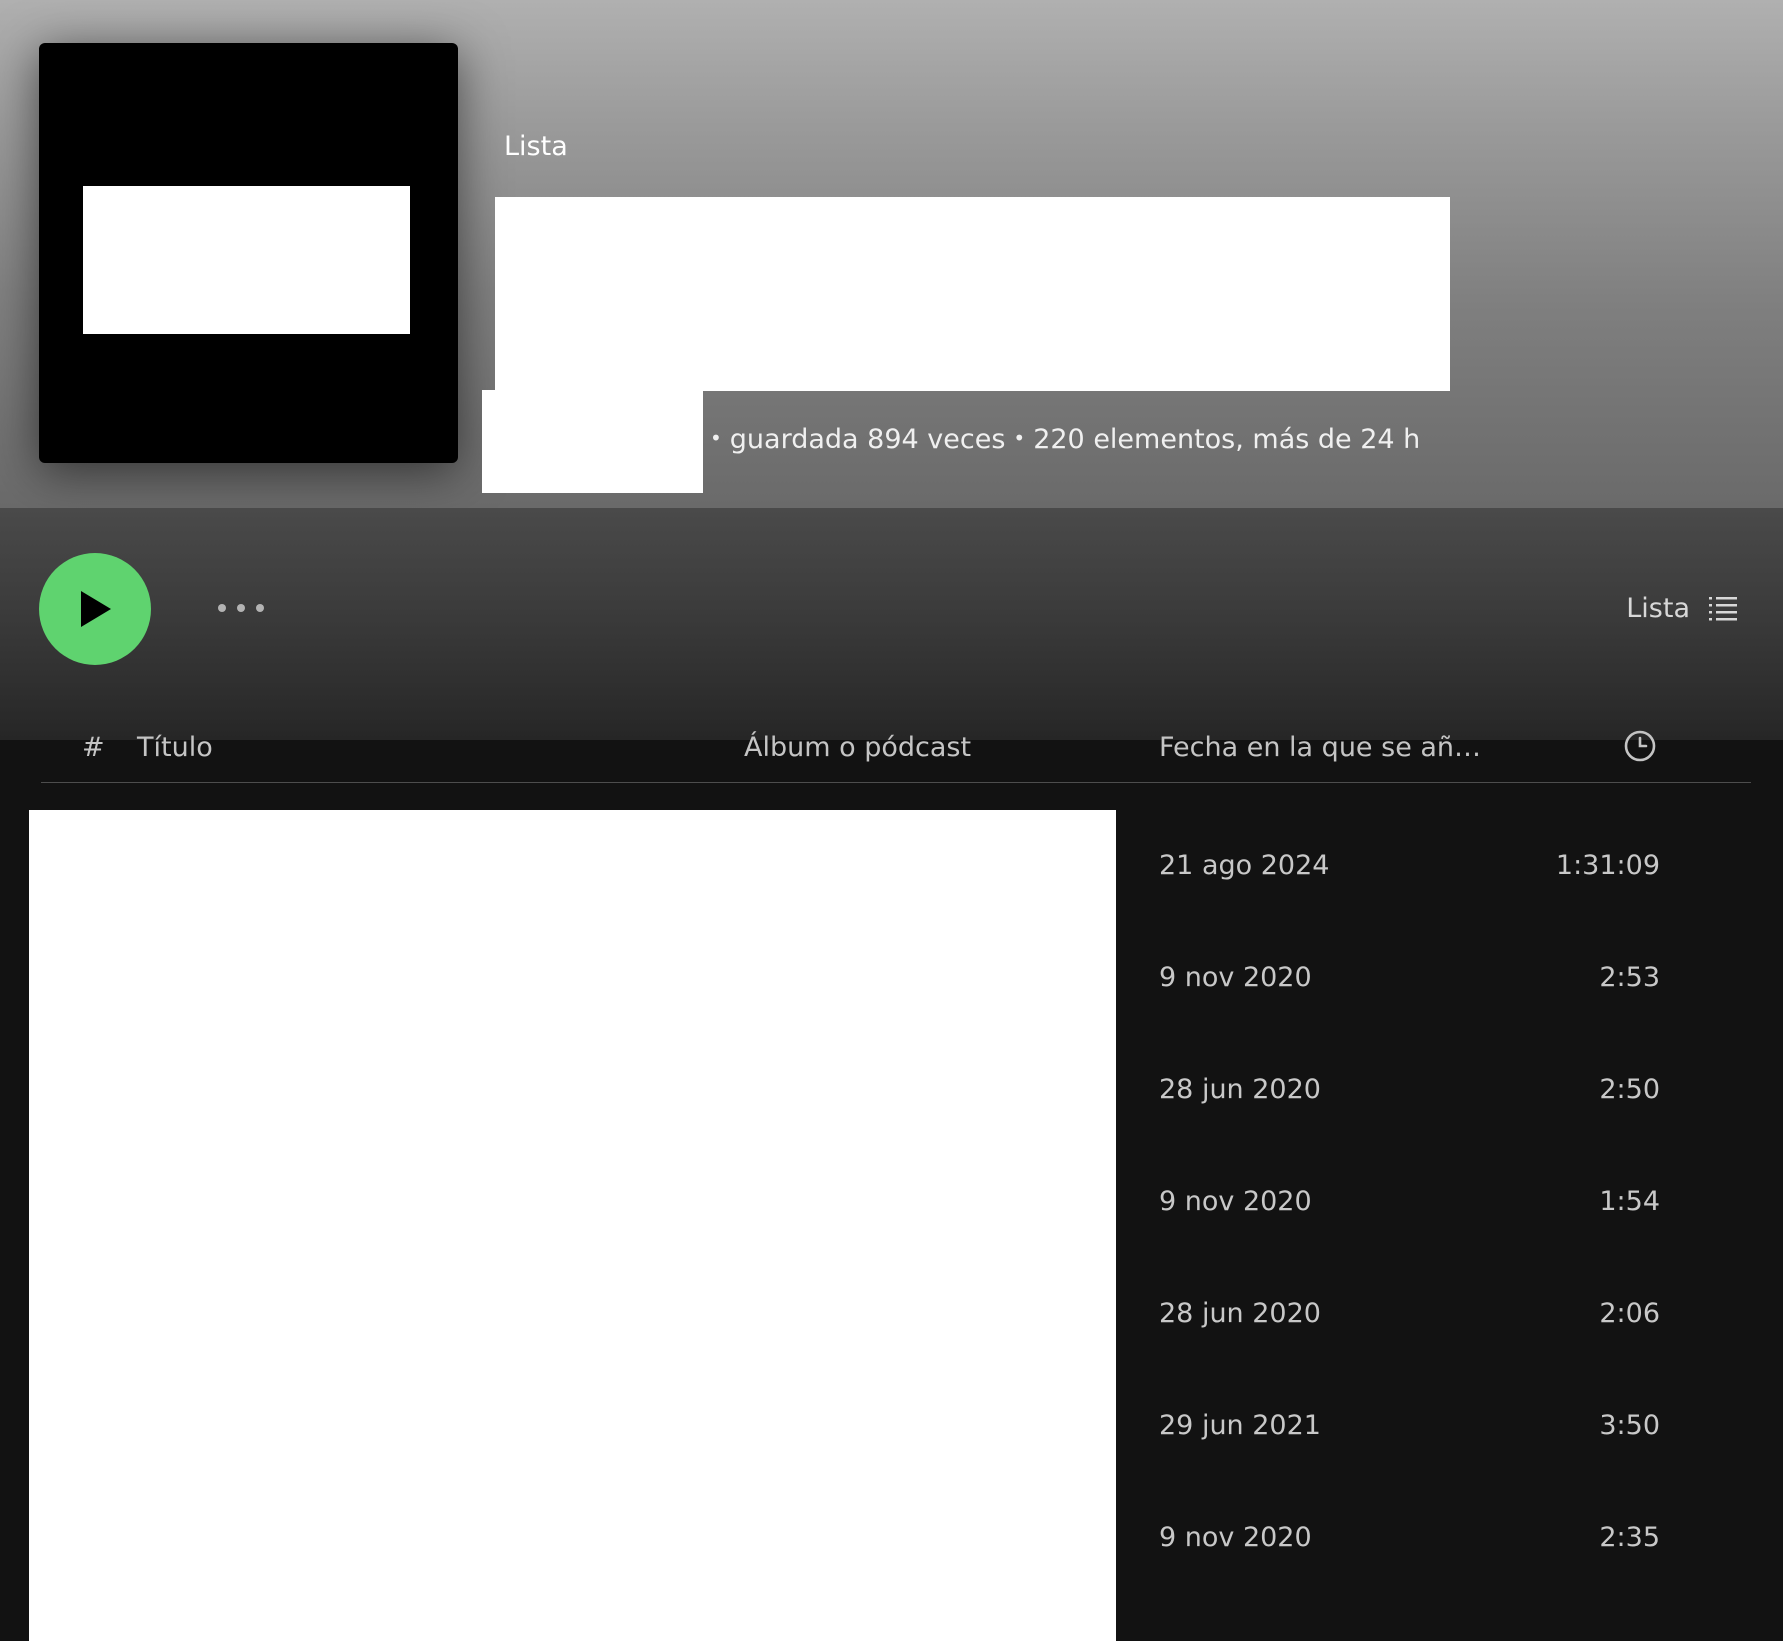  Describe the element at coordinates (242, 608) in the screenshot. I see `more-options-button` at that location.